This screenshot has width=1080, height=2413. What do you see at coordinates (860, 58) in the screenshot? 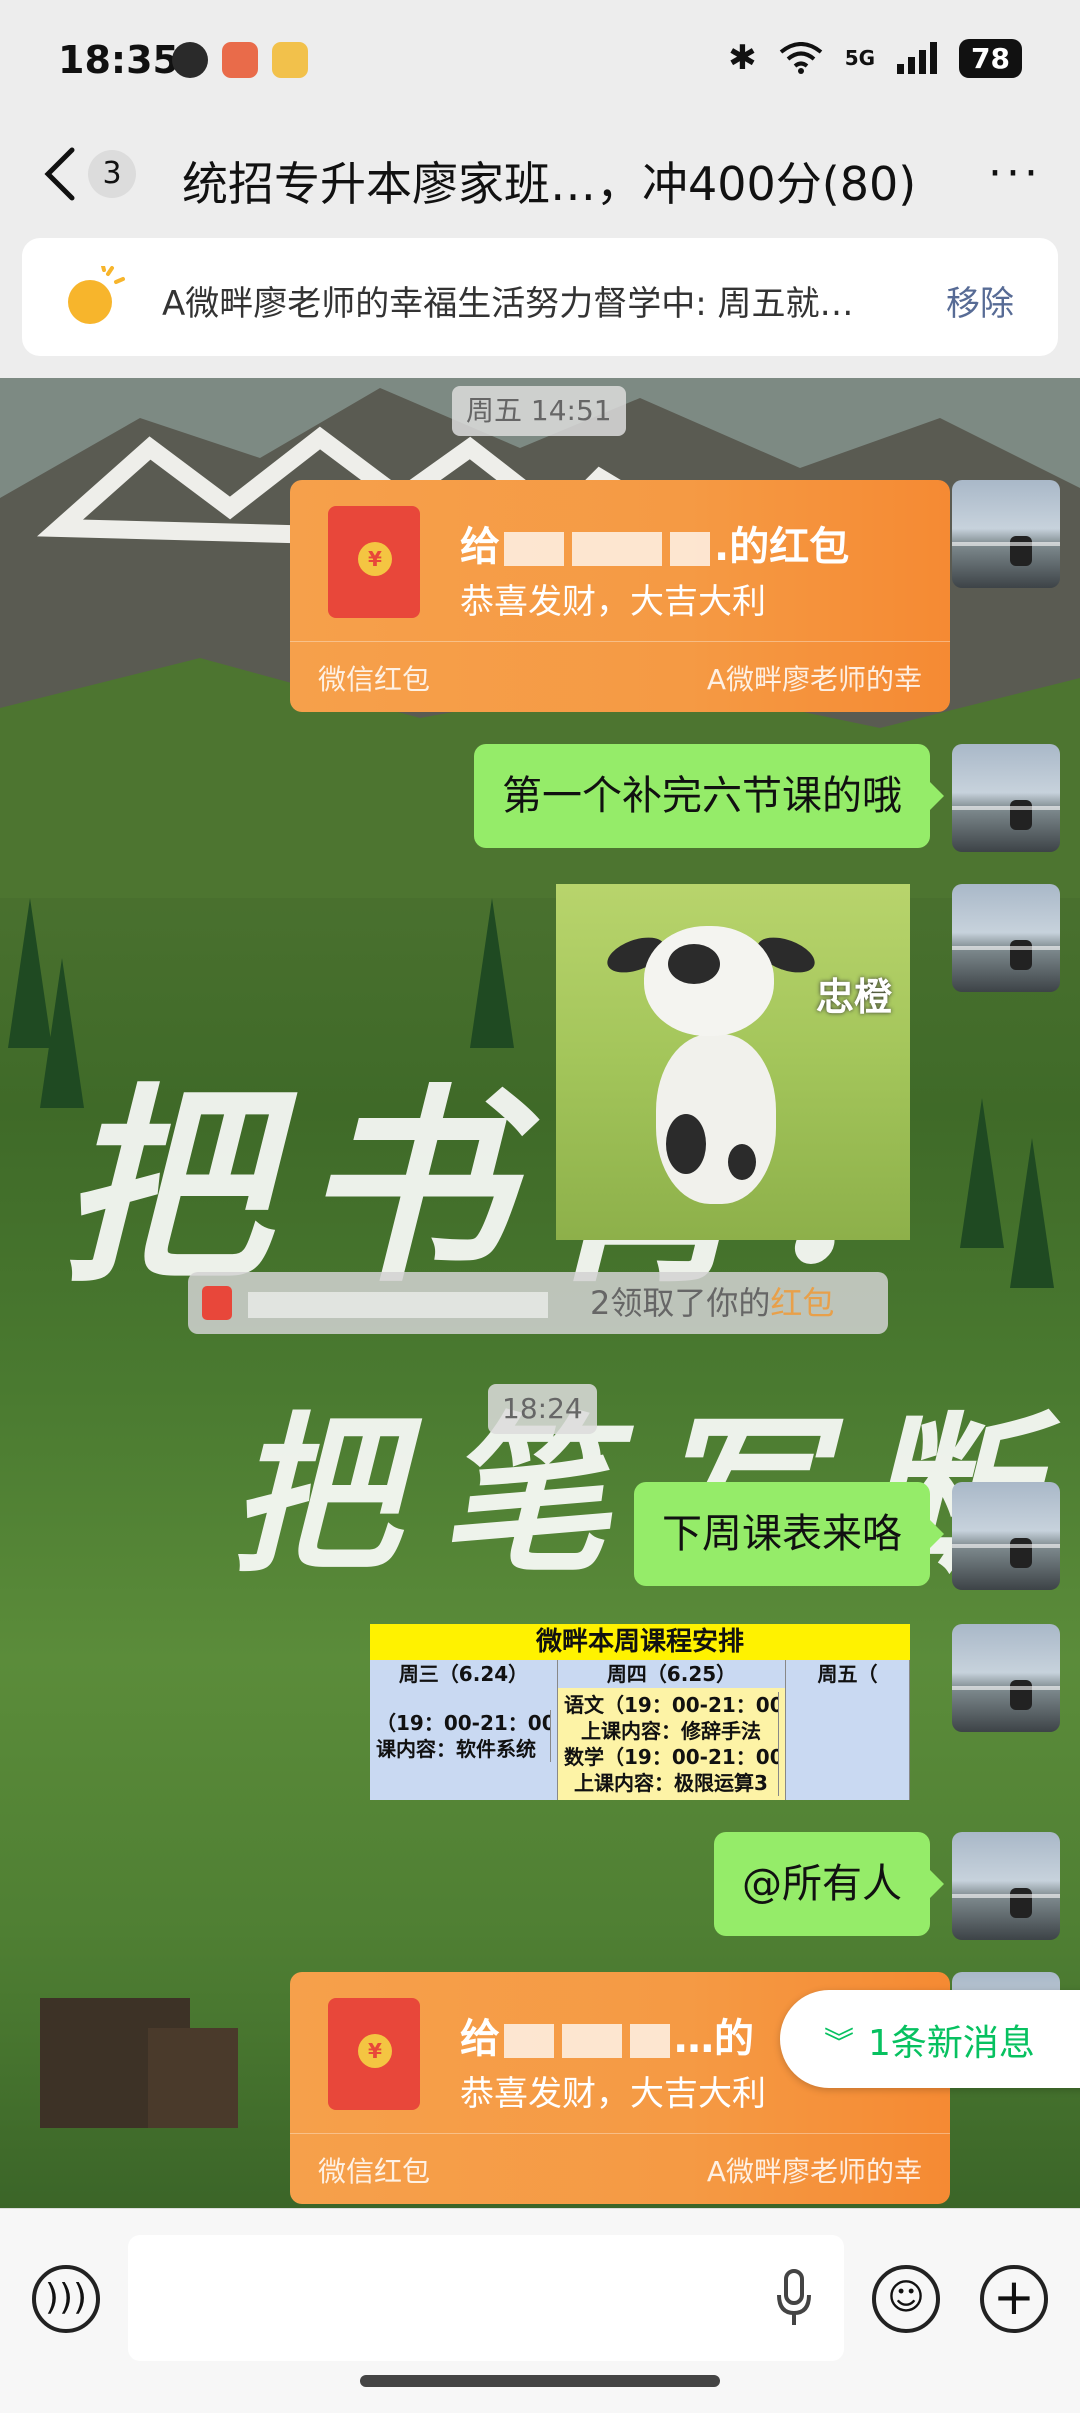
I see `cellular-signal: 5G` at bounding box center [860, 58].